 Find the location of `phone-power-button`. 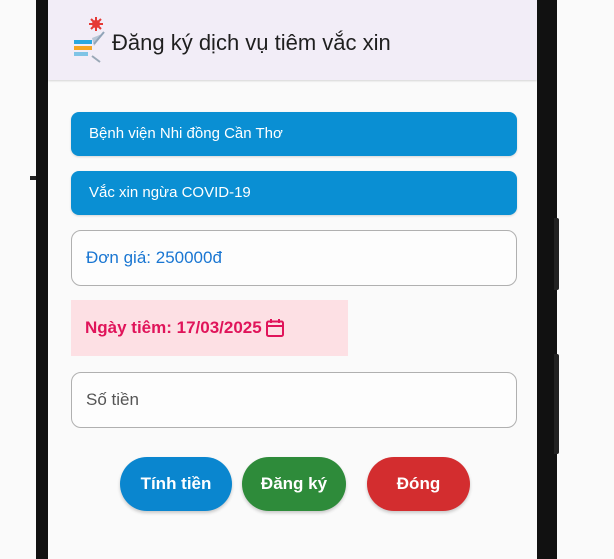

phone-power-button is located at coordinates (556, 404).